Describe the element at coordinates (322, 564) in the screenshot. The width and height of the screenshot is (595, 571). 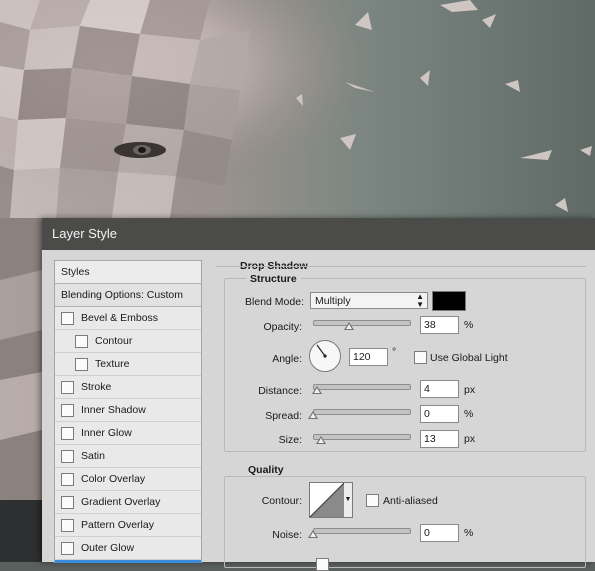
I see `layer-knocks-out-checkbox` at that location.